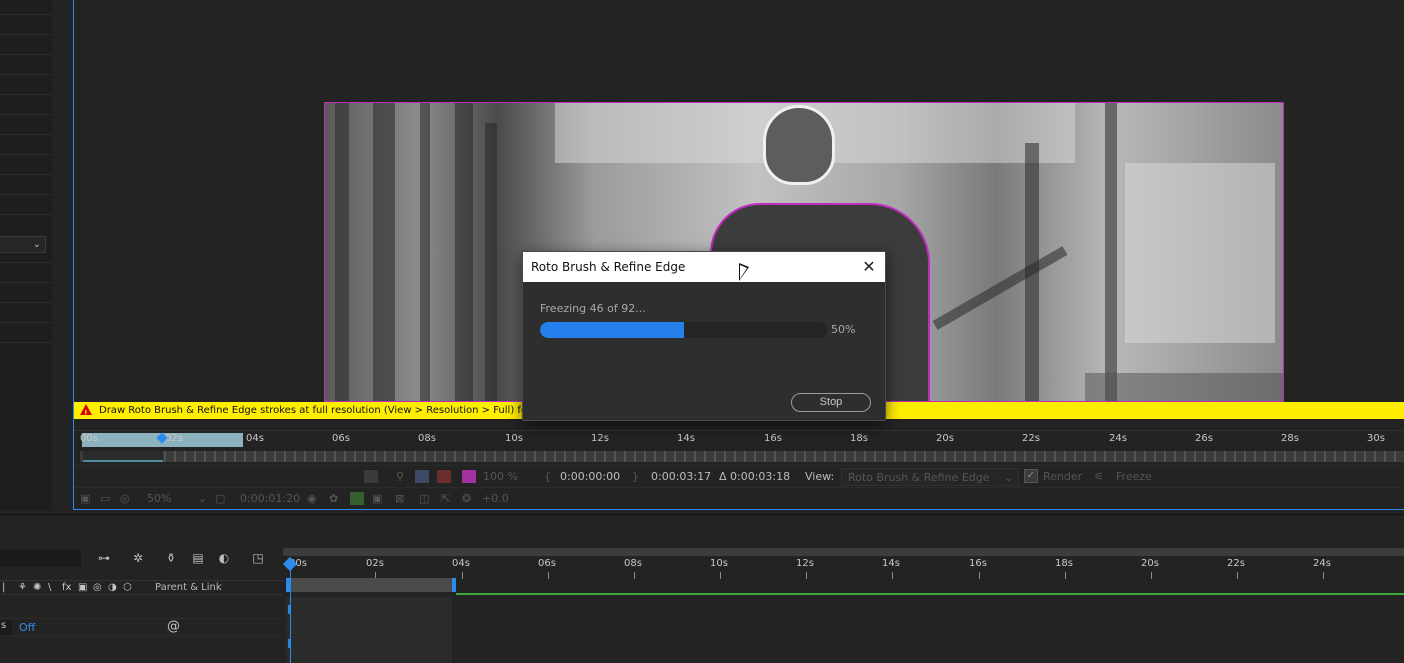 This screenshot has width=1404, height=663. Describe the element at coordinates (23, 244) in the screenshot. I see `left-panel-dropdown: ⌄` at that location.